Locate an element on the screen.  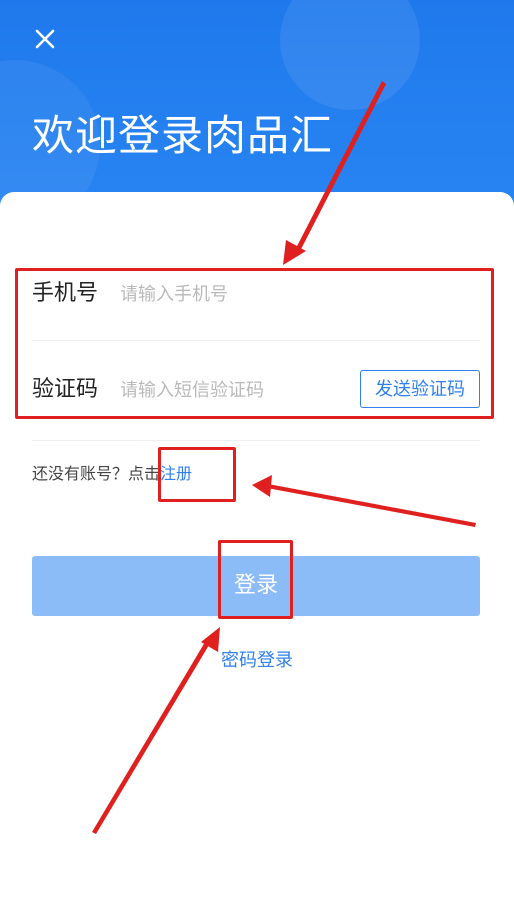
page-title: 欢迎登录肉品汇 is located at coordinates (183, 135).